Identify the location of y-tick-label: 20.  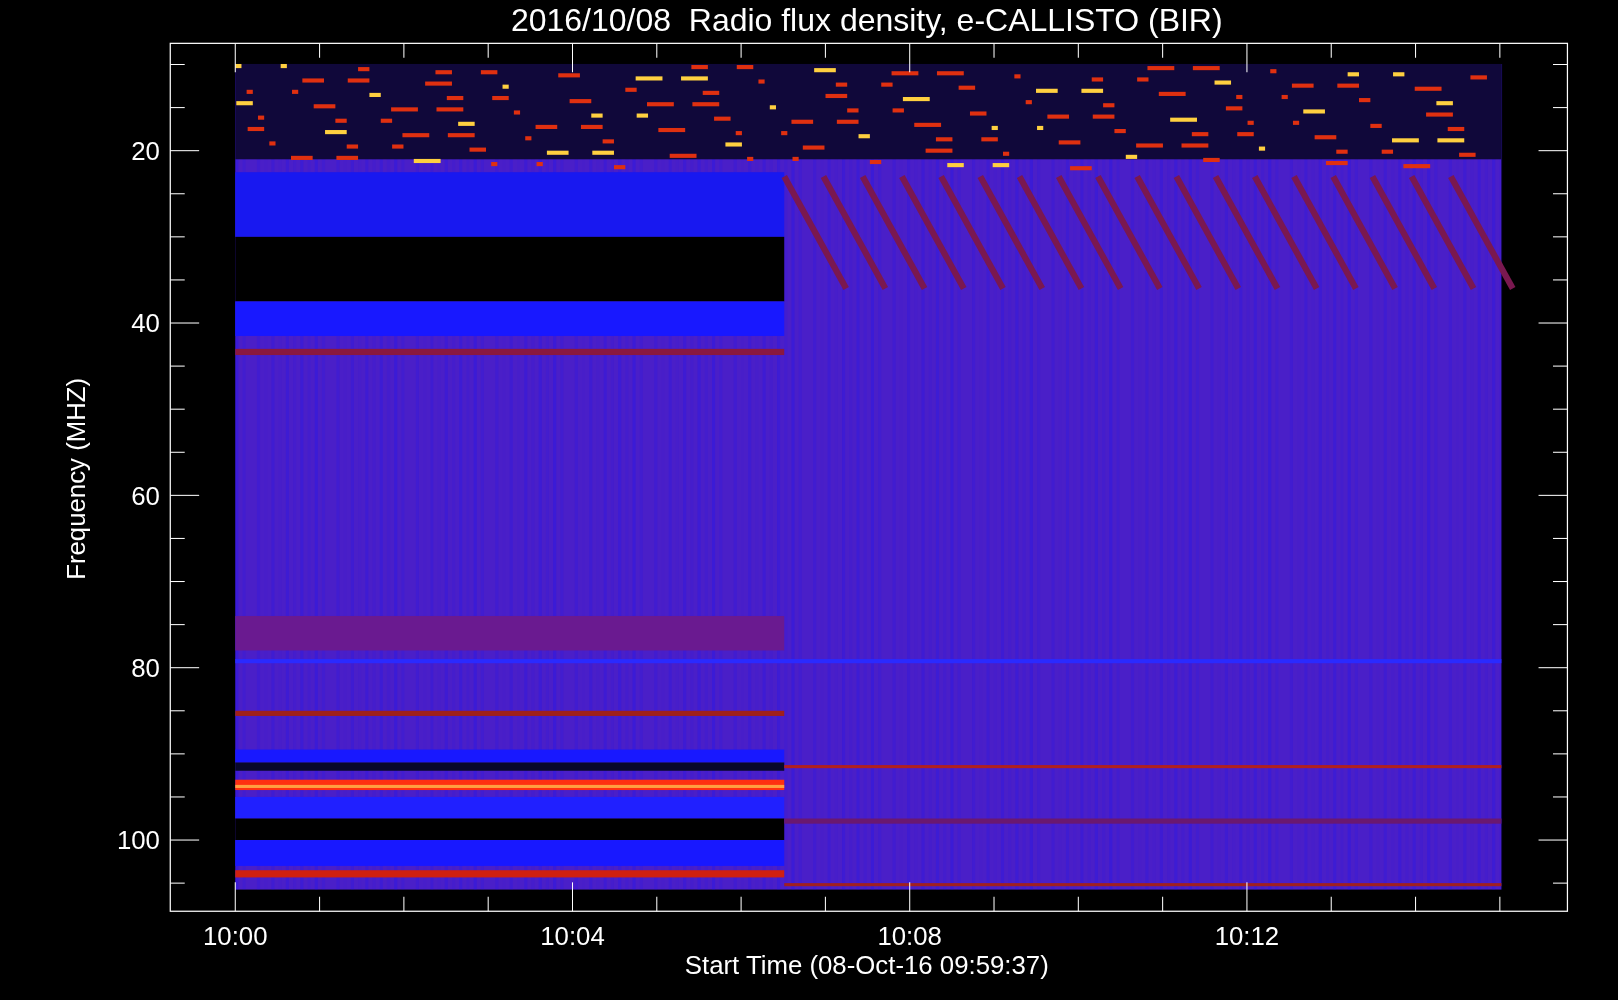
(145, 150).